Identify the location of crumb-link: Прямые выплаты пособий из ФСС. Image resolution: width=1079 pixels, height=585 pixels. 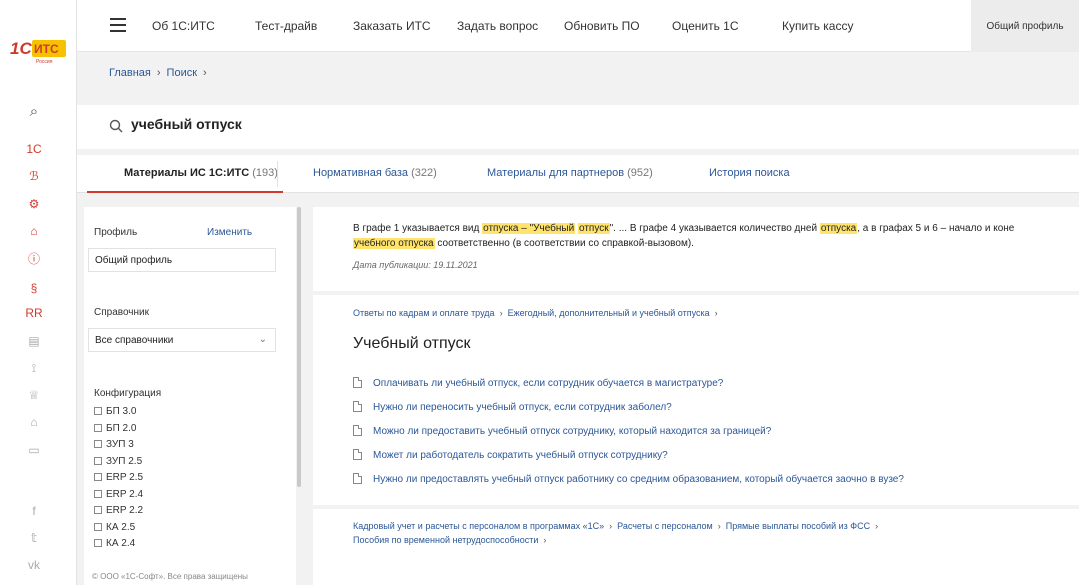
(798, 526).